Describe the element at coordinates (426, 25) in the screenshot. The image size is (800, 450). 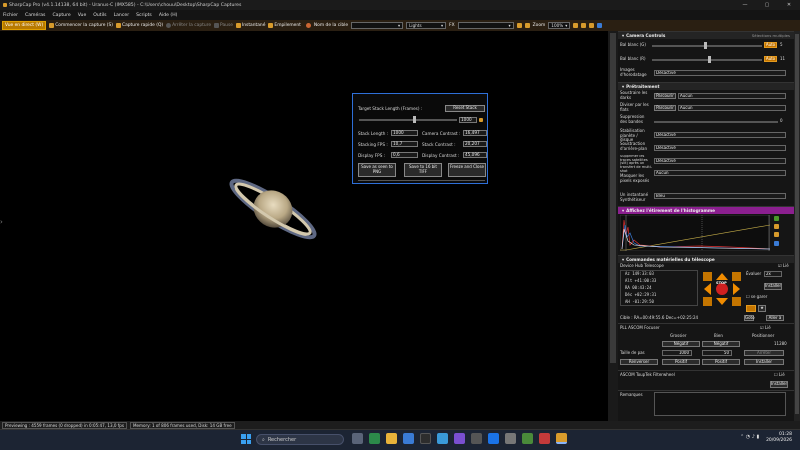
I see `frame-type-select: Lights ▾` at that location.